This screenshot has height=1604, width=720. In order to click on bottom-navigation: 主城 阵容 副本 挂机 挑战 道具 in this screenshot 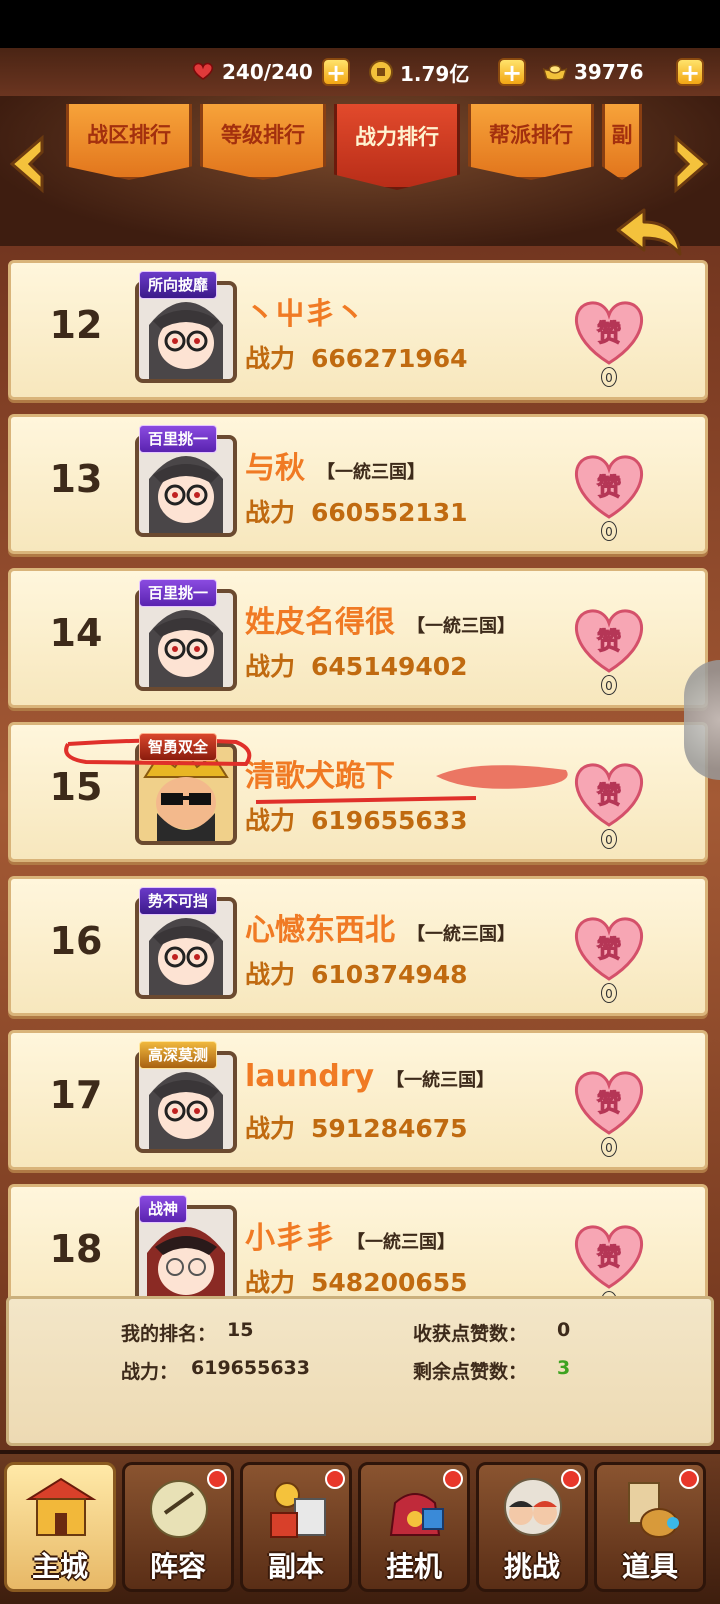, I will do `click(360, 1527)`.